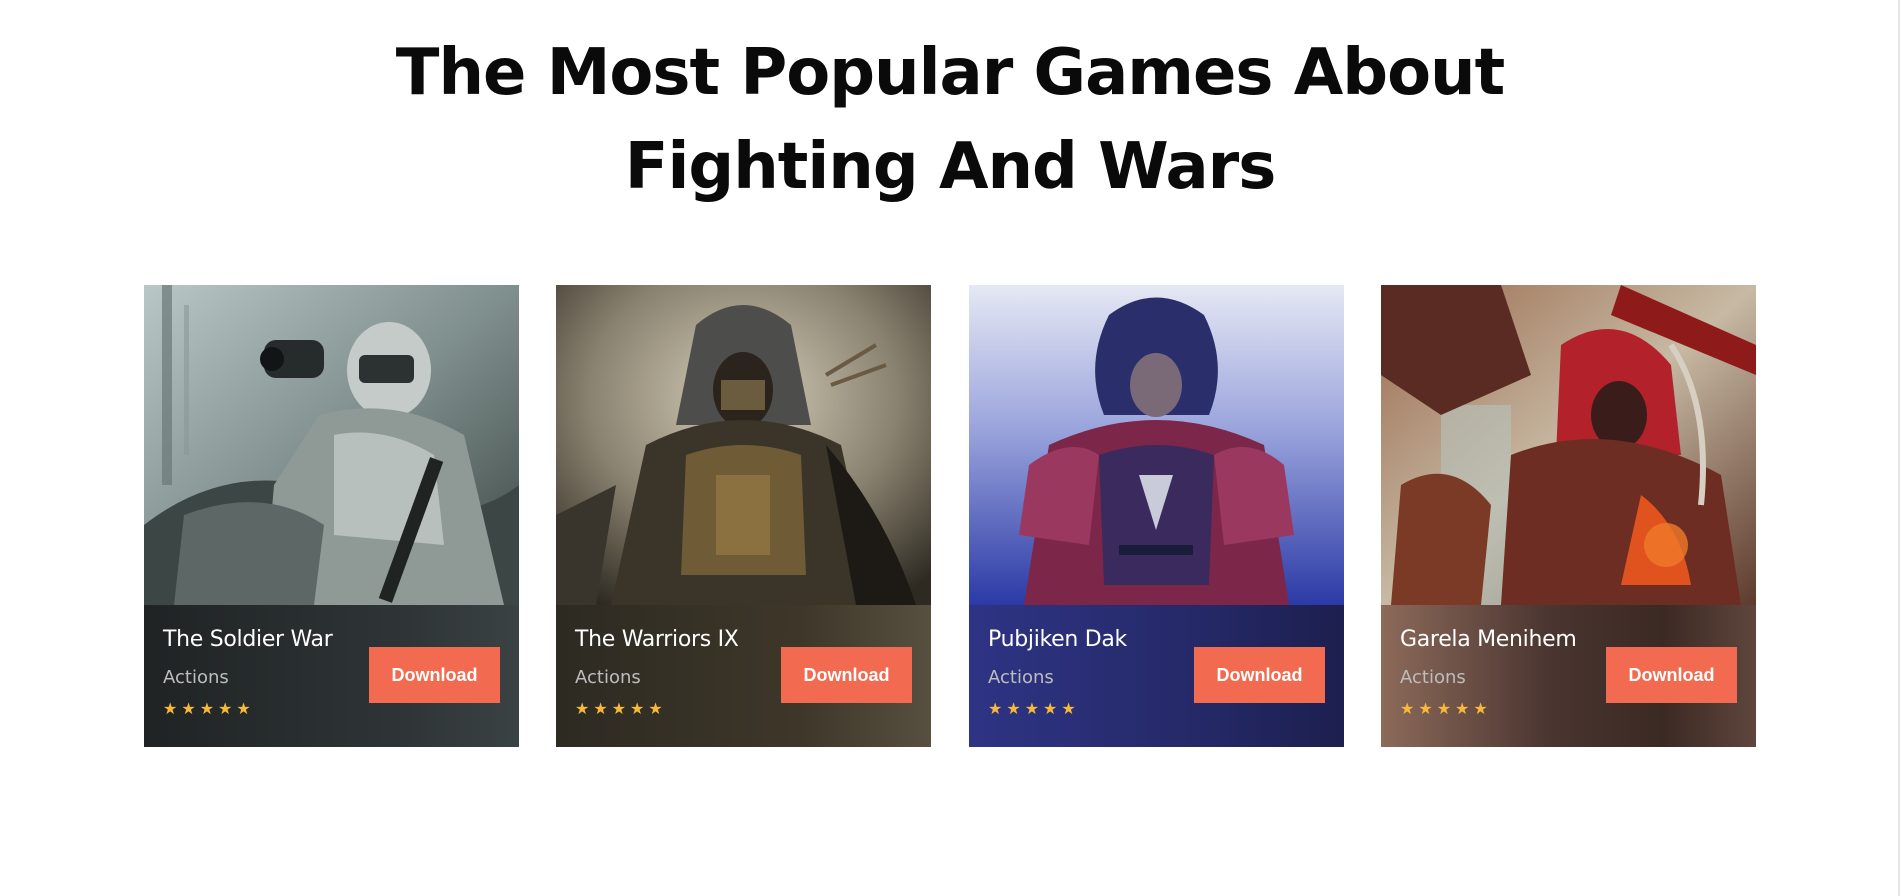 The width and height of the screenshot is (1900, 896). What do you see at coordinates (1568, 676) in the screenshot?
I see `card-info-panel: Garela Menihem Actions ★★★★★ Download` at bounding box center [1568, 676].